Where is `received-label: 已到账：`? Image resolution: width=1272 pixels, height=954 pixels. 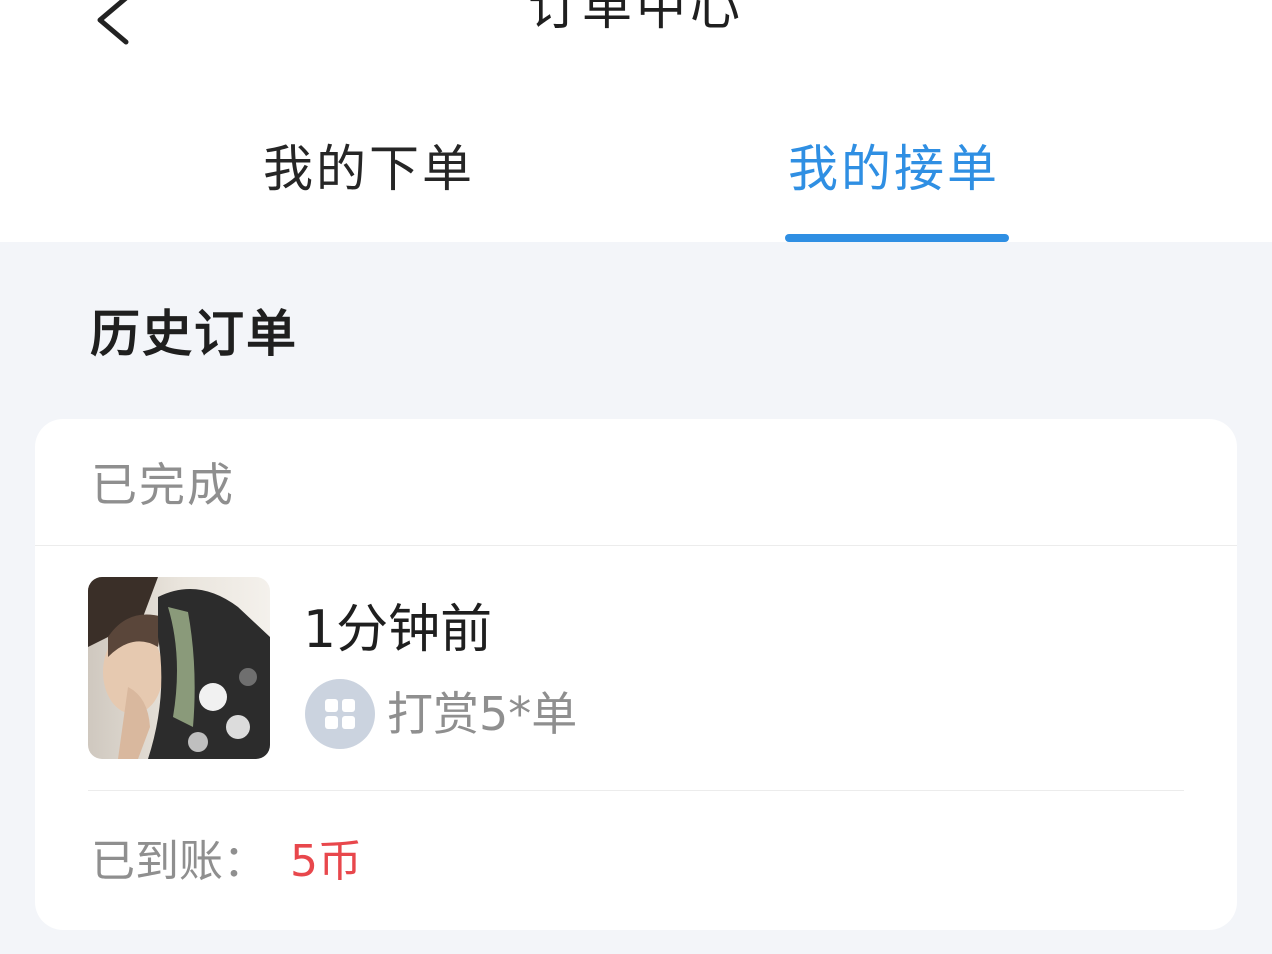 received-label: 已到账： is located at coordinates (179, 861).